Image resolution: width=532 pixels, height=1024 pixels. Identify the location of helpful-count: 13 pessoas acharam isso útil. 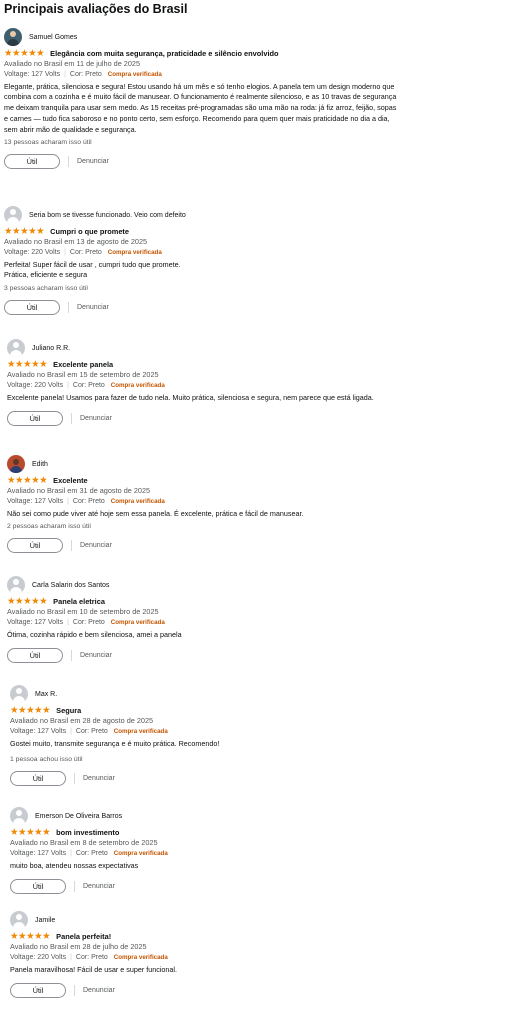
(48, 143).